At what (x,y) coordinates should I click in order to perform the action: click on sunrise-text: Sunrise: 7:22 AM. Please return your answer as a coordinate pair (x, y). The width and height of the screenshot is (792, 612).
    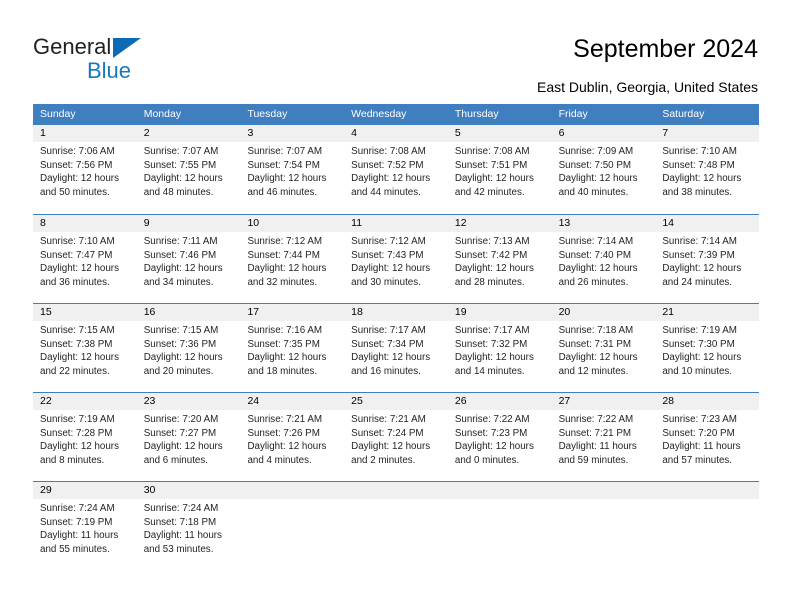
    Looking at the image, I should click on (492, 419).